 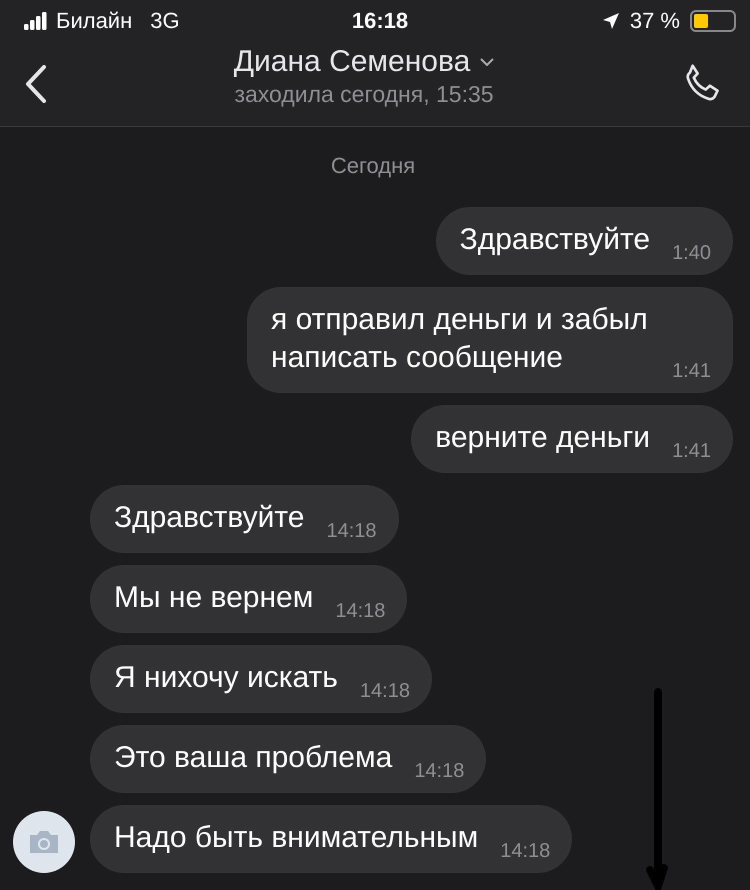 I want to click on message-bubble: Здравствуйте 1:40, so click(x=584, y=241).